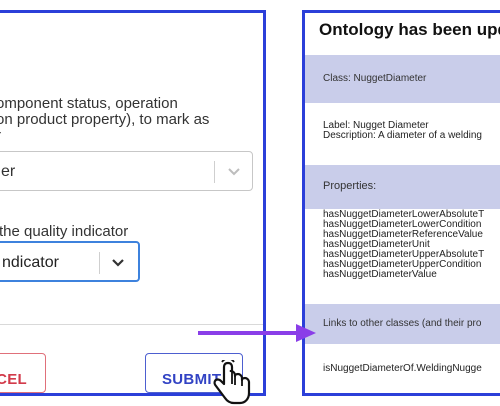 Image resolution: width=500 pixels, height=406 pixels. Describe the element at coordinates (402, 187) in the screenshot. I see `properties-band: Properties:` at that location.